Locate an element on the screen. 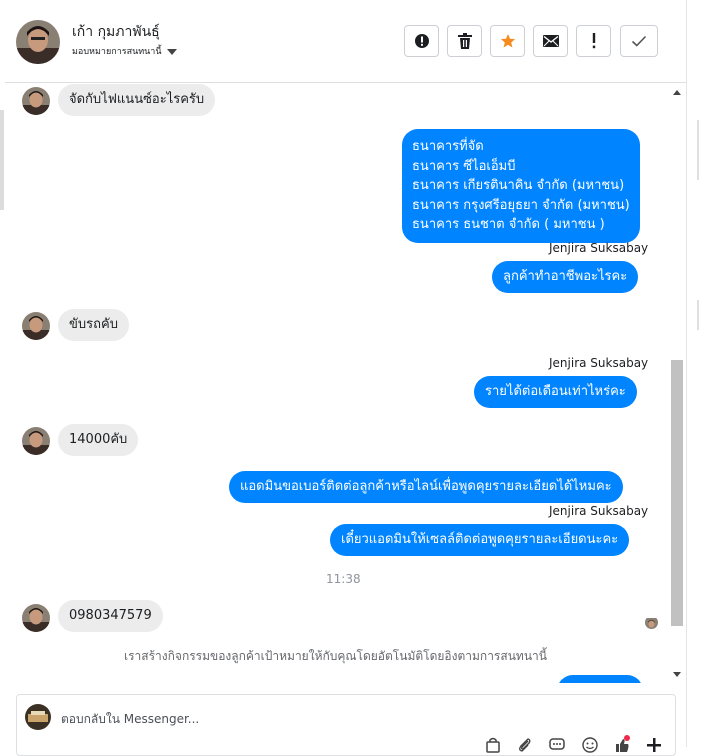 The image size is (704, 756). paperclip-icon is located at coordinates (525, 745).